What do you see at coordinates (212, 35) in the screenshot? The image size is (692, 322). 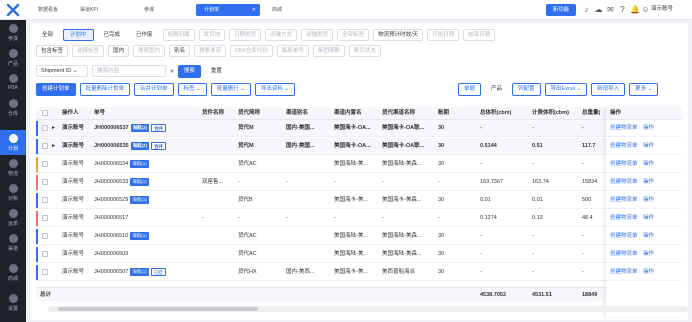 I see `filter-origin: 发货地` at bounding box center [212, 35].